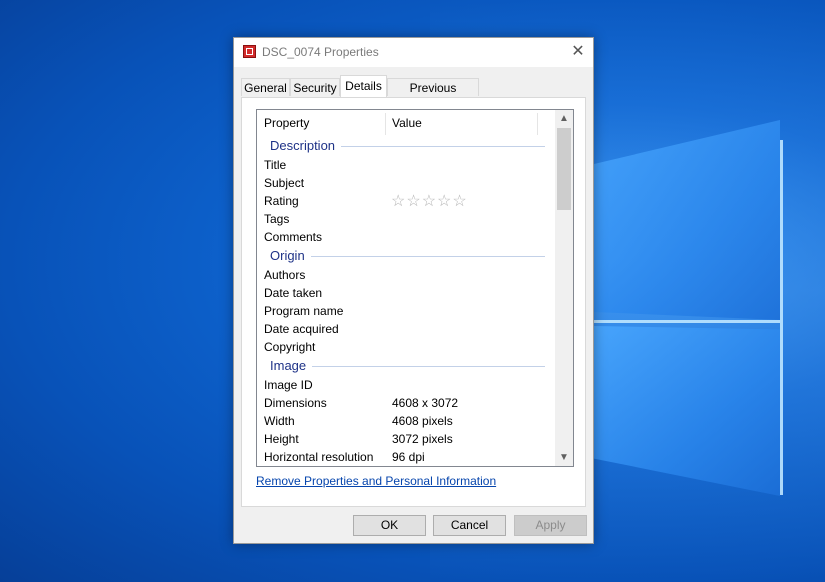 This screenshot has width=825, height=582. I want to click on property-name: Subject, so click(284, 183).